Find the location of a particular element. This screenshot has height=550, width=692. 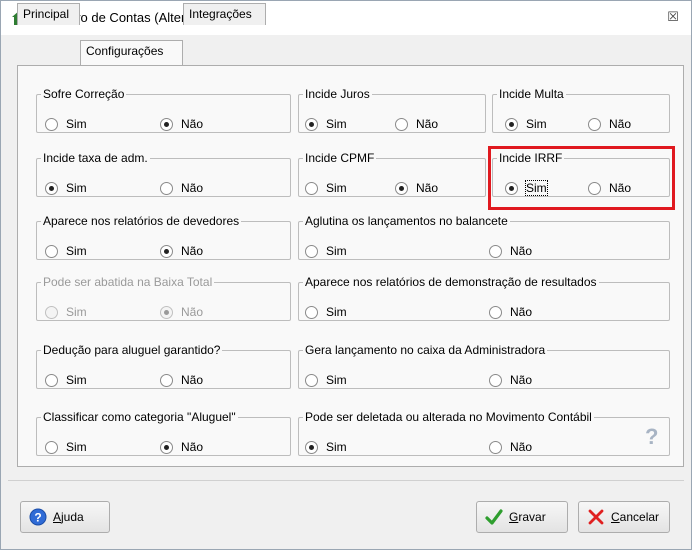

context-help-icon: ? is located at coordinates (651, 437).